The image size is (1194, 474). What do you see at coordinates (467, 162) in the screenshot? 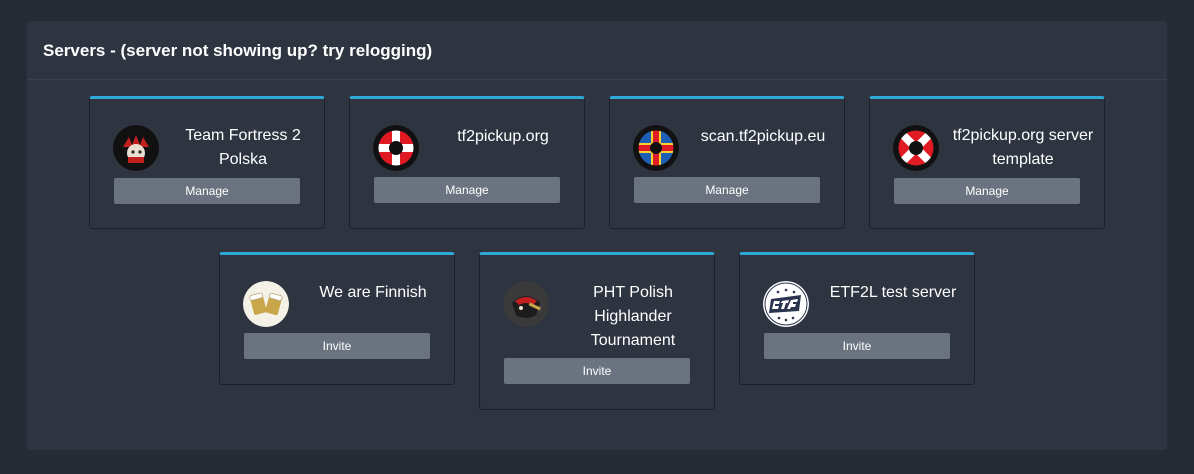
I see `server-card-tf2pickup: tf2pickup.org Manage` at bounding box center [467, 162].